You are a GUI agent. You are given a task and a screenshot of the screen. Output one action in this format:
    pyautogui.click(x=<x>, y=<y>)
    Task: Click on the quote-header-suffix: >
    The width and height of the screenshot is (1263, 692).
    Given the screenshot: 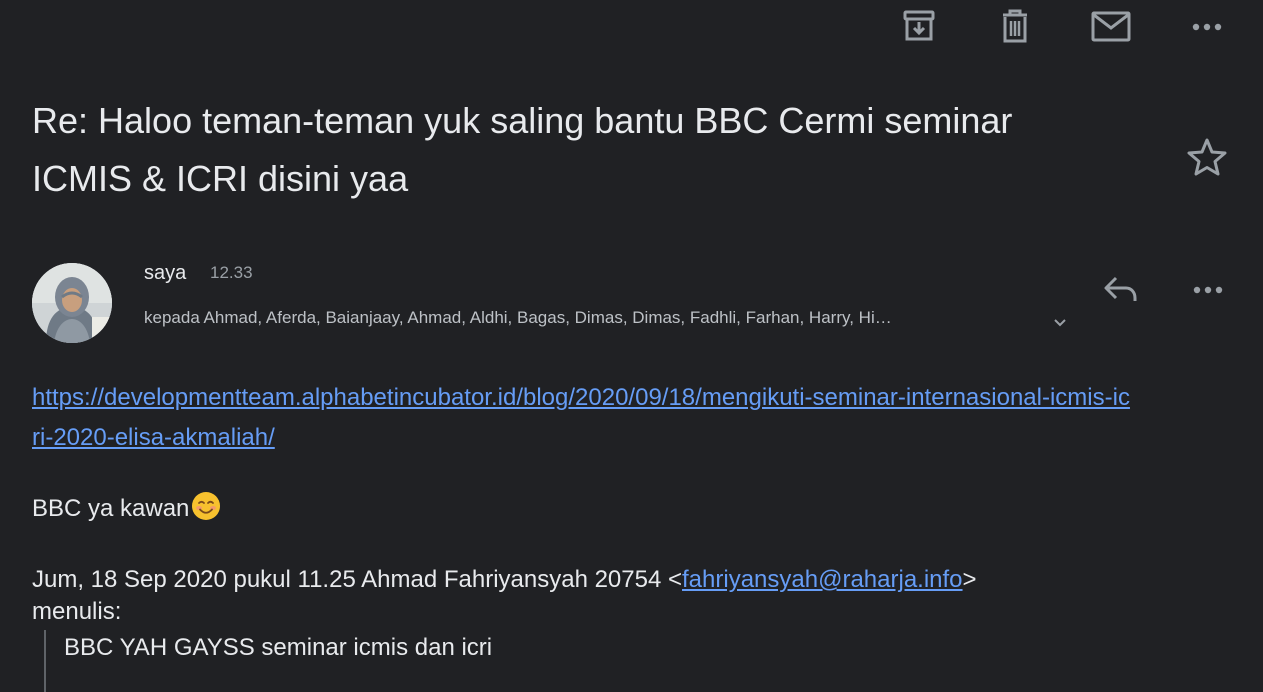 What is the action you would take?
    pyautogui.click(x=969, y=579)
    